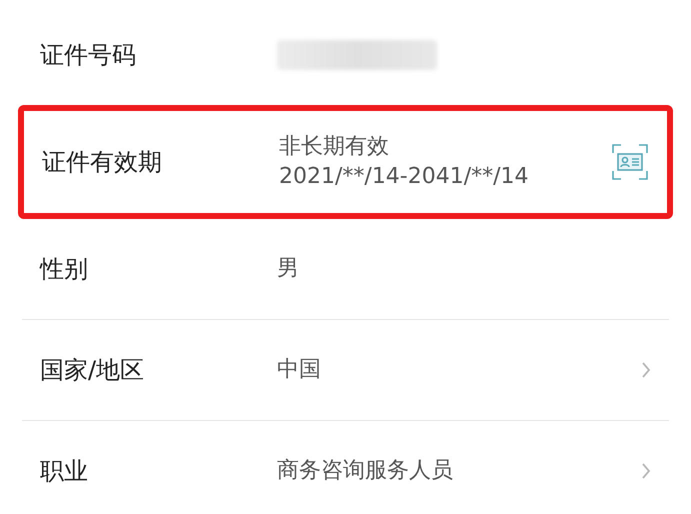 This screenshot has width=691, height=514. Describe the element at coordinates (630, 162) in the screenshot. I see `id-card-scan-icon` at that location.